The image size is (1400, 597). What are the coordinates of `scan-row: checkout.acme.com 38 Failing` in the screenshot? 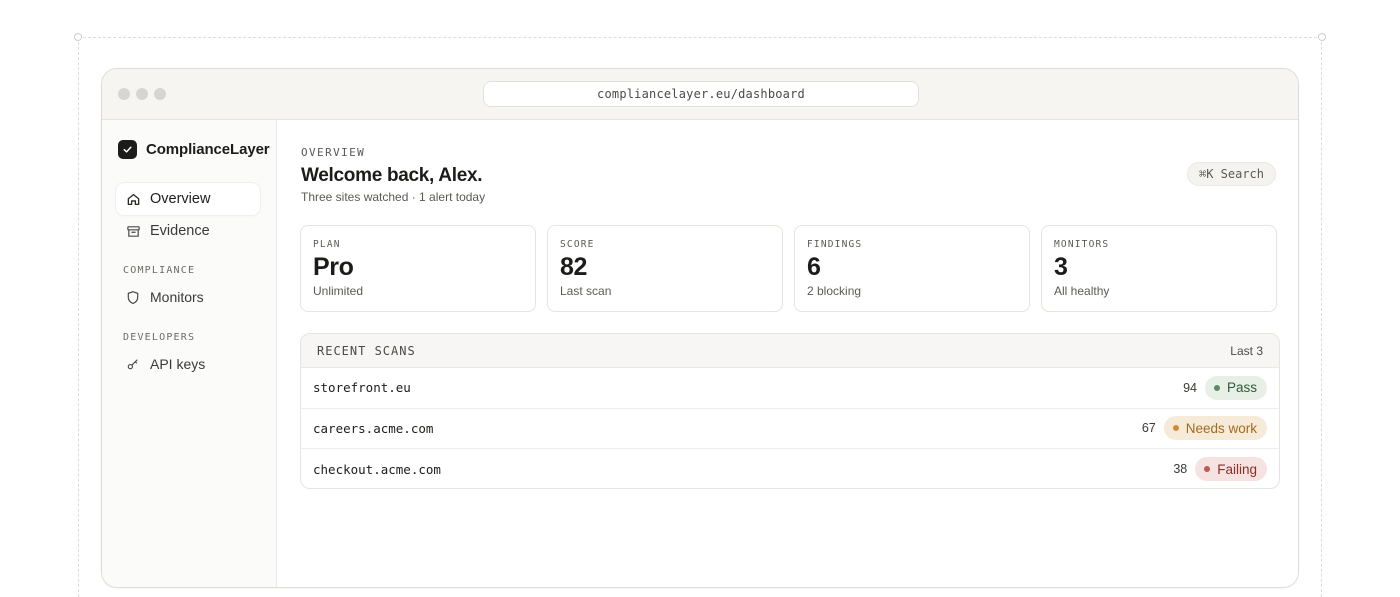 It's located at (790, 468).